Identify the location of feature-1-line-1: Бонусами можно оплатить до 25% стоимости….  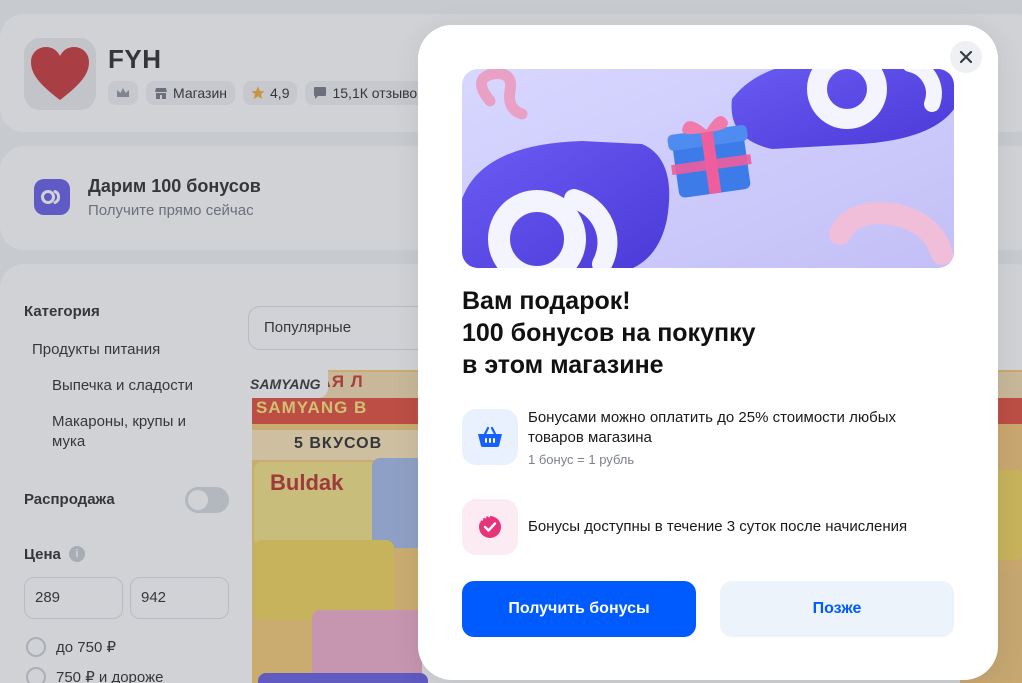
(712, 417).